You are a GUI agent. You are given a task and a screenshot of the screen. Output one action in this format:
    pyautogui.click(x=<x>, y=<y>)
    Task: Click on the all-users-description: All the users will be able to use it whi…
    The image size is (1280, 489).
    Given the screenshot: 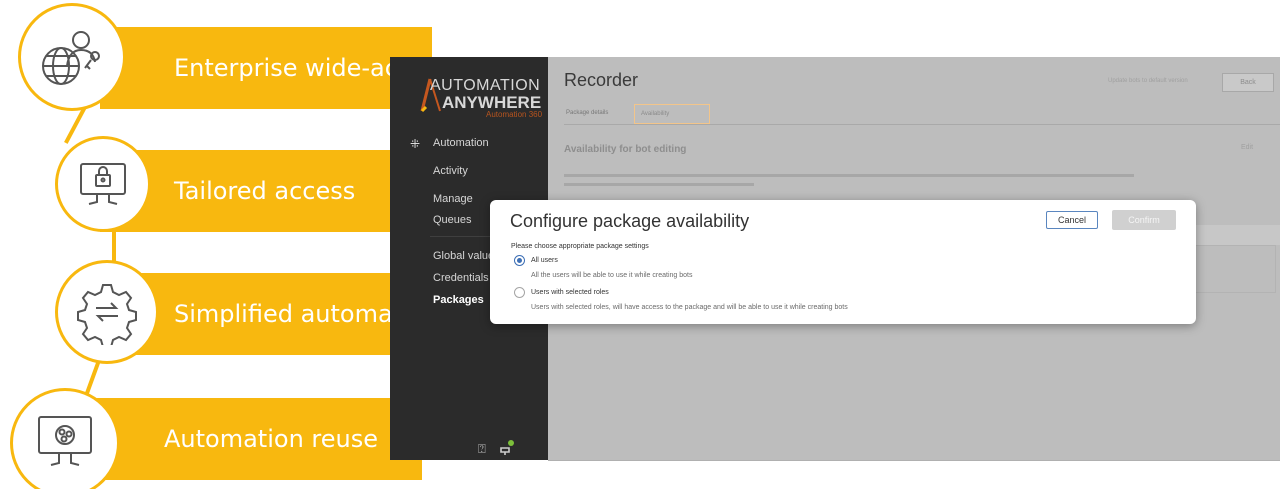 What is the action you would take?
    pyautogui.click(x=612, y=275)
    